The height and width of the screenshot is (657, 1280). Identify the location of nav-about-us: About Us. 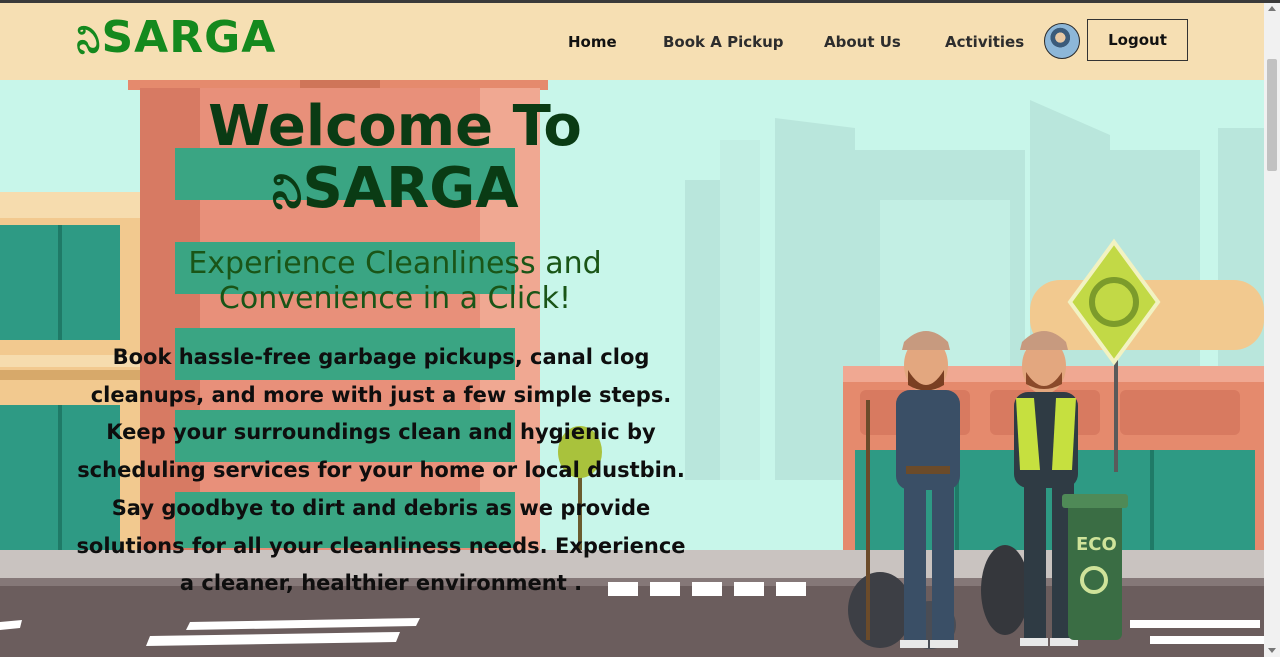
(862, 42).